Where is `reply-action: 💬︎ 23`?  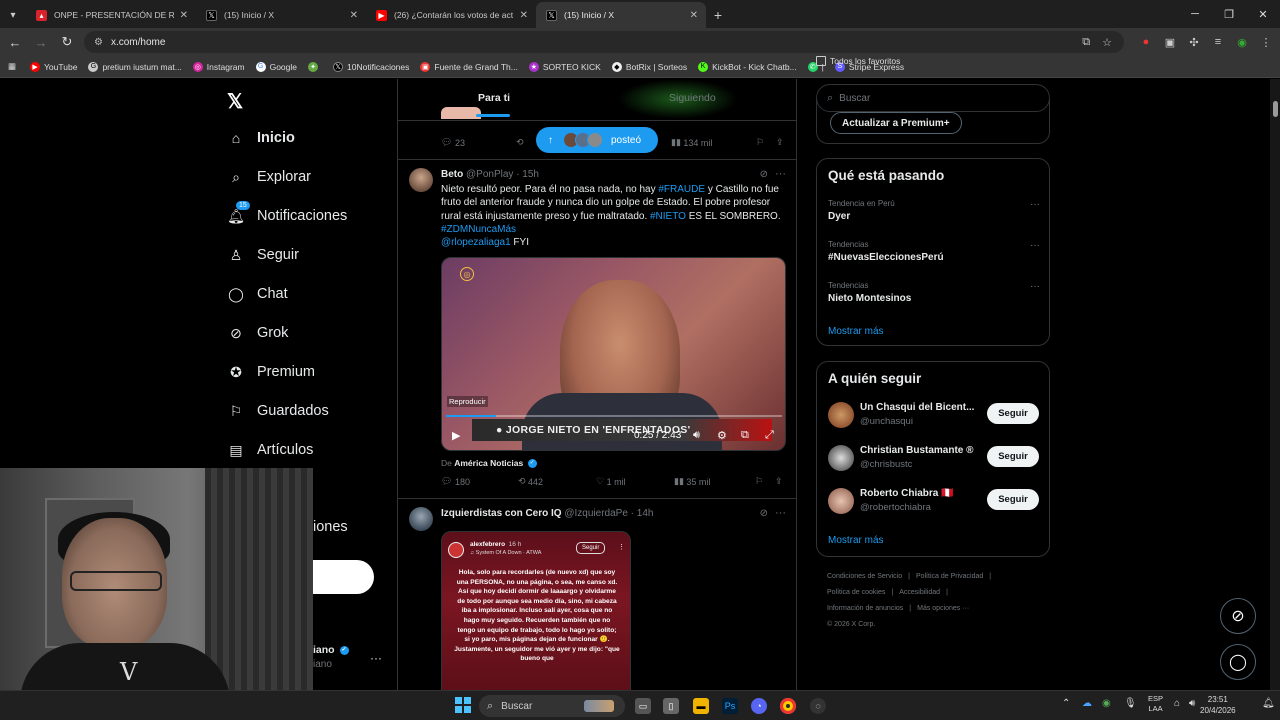
reply-action: 💬︎ 23 is located at coordinates (478, 142).